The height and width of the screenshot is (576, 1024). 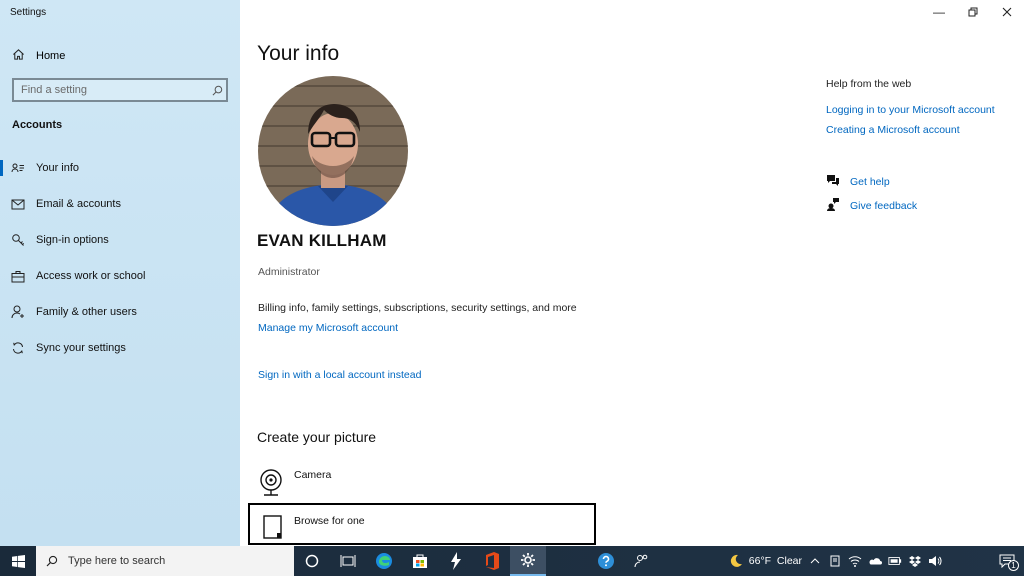 What do you see at coordinates (835, 561) in the screenshot?
I see `tray-app-icon` at bounding box center [835, 561].